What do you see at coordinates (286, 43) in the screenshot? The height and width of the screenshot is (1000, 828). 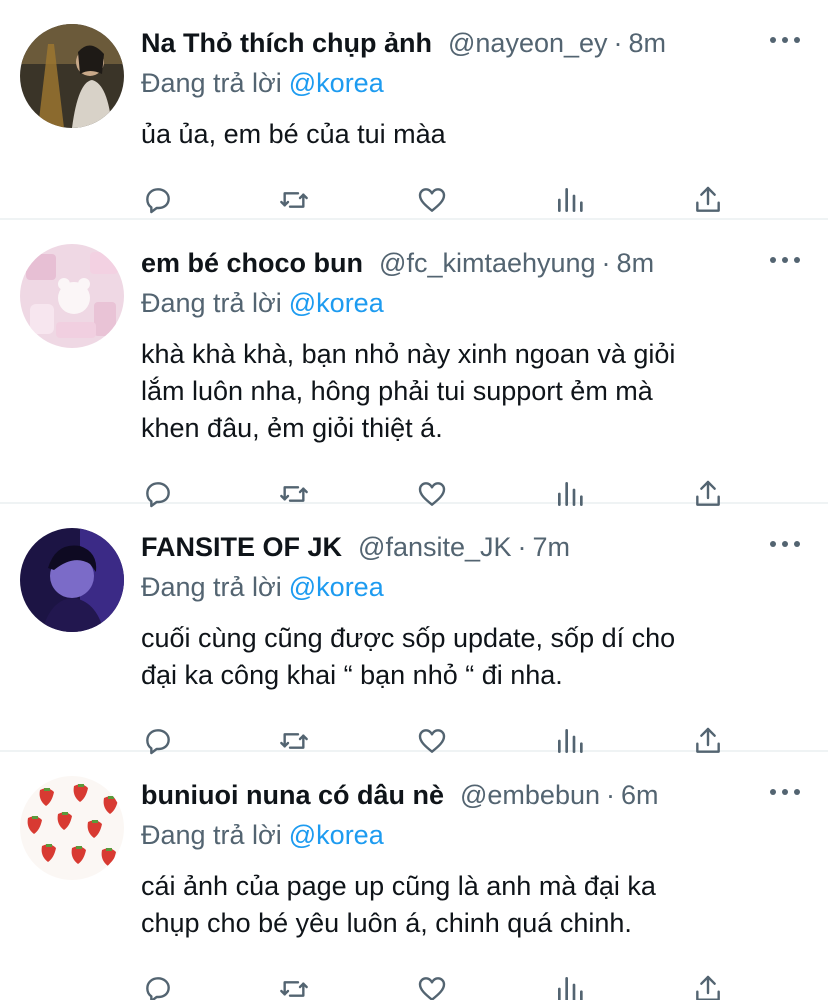 I see `display-name: Na Thỏ thích chụp ảnh` at bounding box center [286, 43].